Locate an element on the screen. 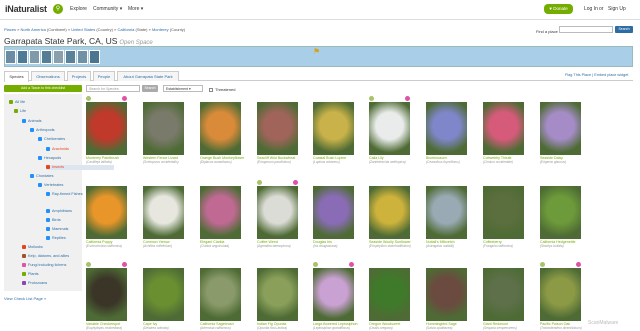  tree-node: Chordates is located at coordinates (42, 176).